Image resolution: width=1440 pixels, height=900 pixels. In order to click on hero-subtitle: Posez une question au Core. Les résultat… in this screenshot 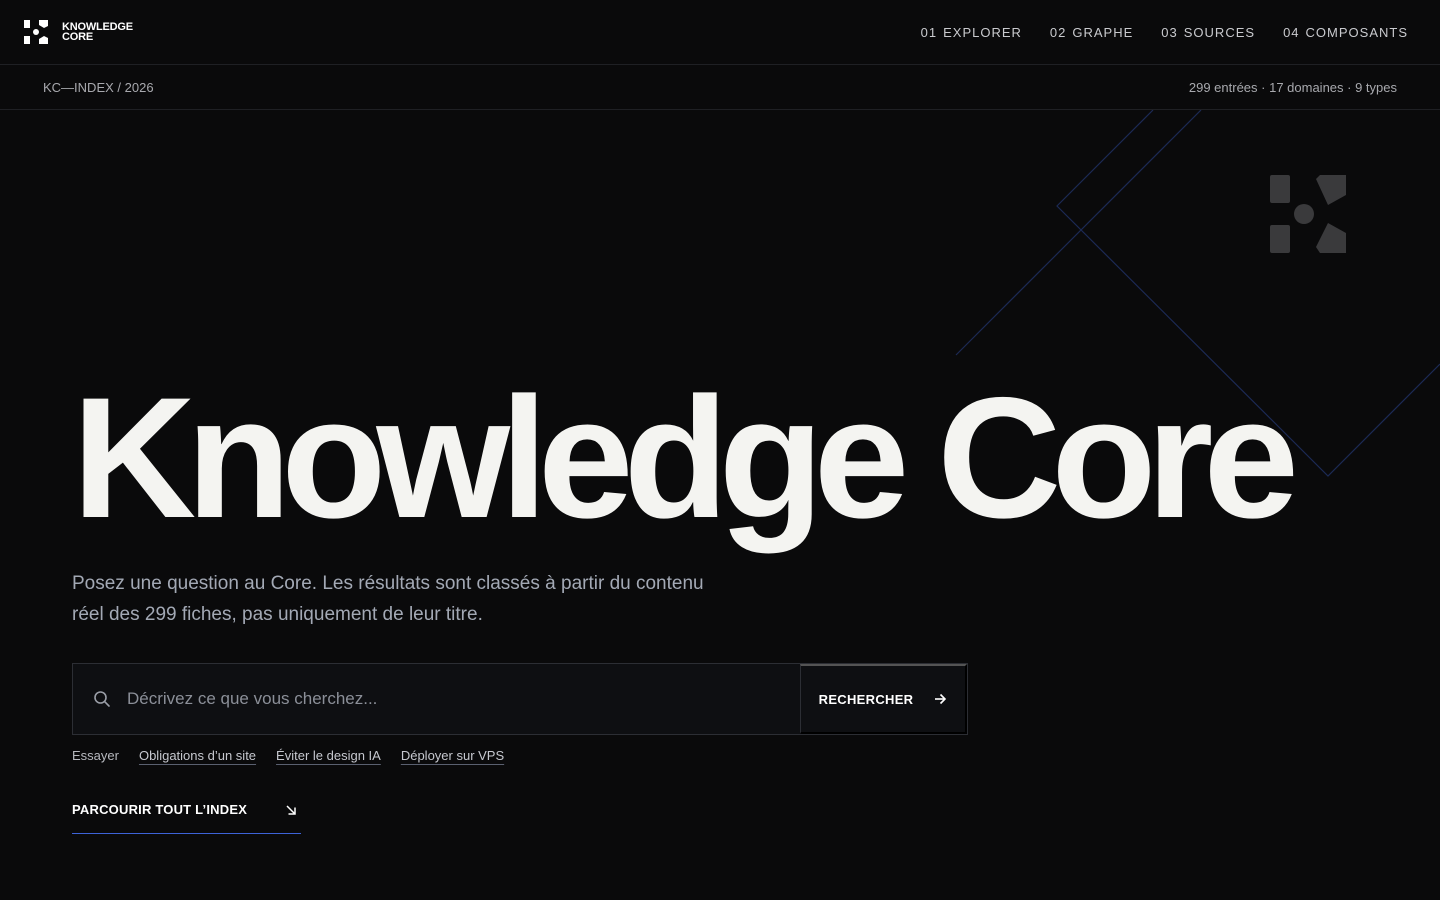, I will do `click(388, 599)`.